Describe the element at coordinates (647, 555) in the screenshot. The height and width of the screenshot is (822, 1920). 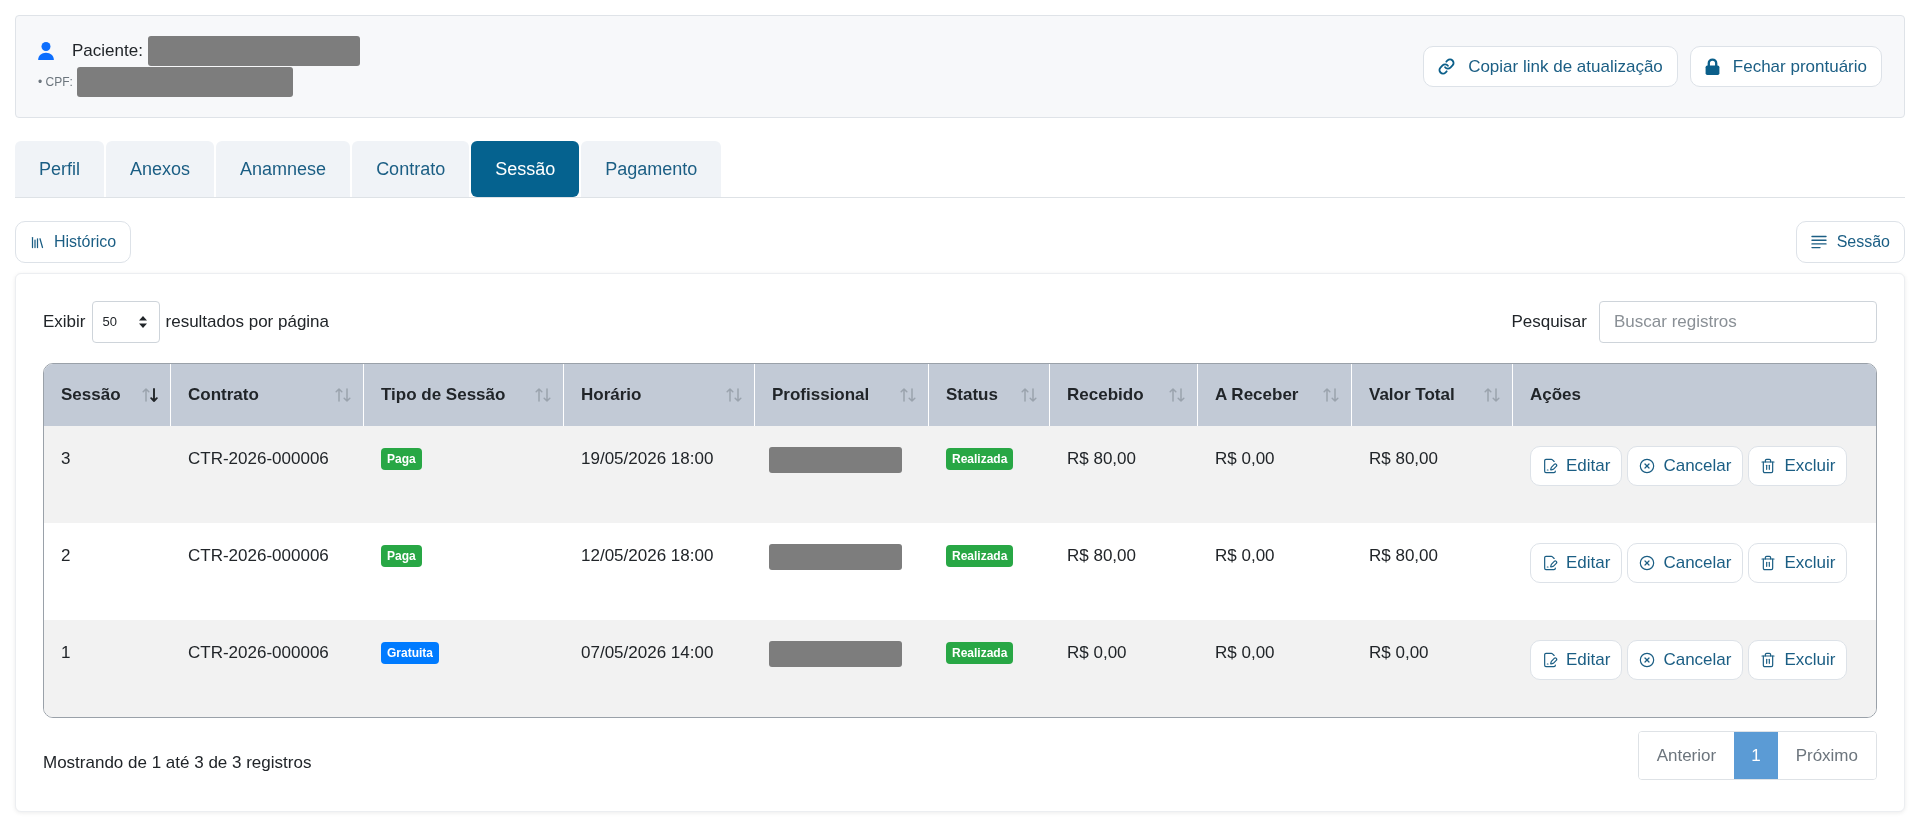
I see `session-time: 12/05/2026 18:00` at that location.